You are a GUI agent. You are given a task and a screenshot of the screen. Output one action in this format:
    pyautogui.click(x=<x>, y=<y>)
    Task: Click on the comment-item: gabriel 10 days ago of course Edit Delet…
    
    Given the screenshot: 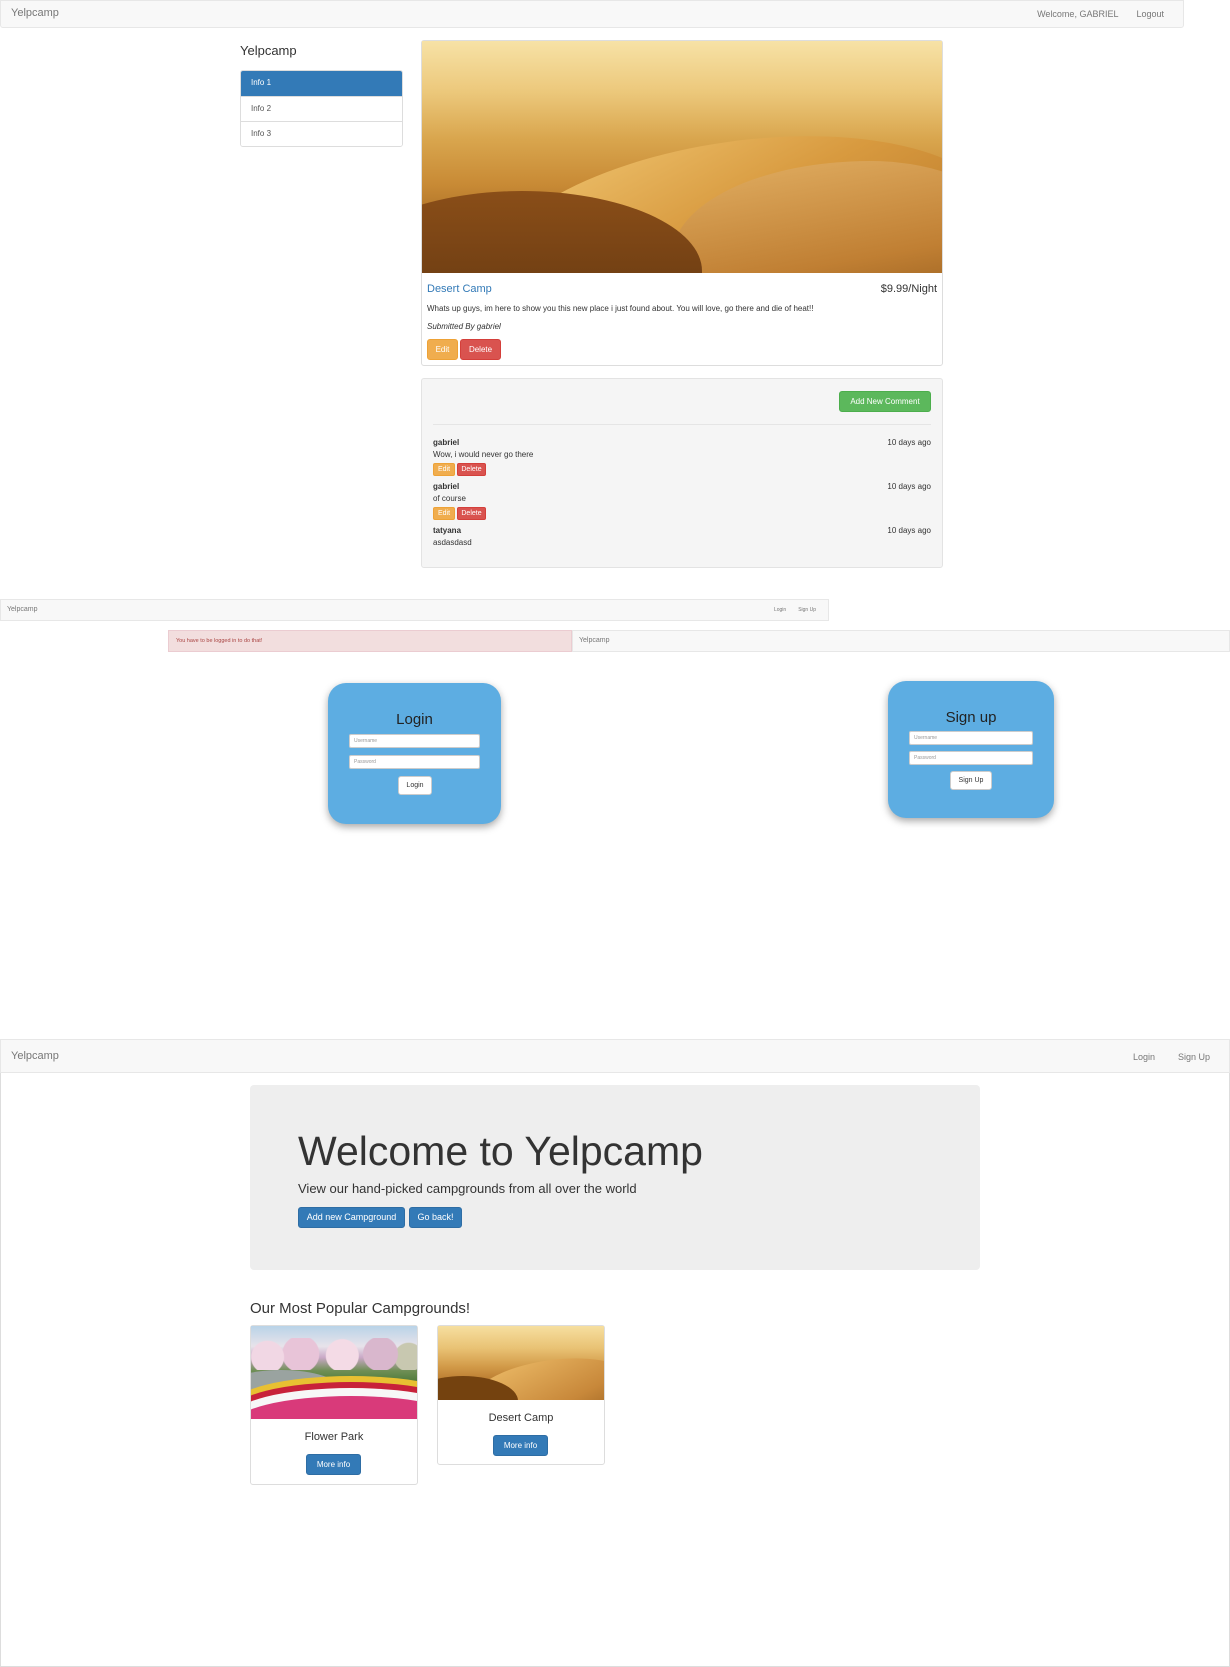 What is the action you would take?
    pyautogui.click(x=682, y=504)
    